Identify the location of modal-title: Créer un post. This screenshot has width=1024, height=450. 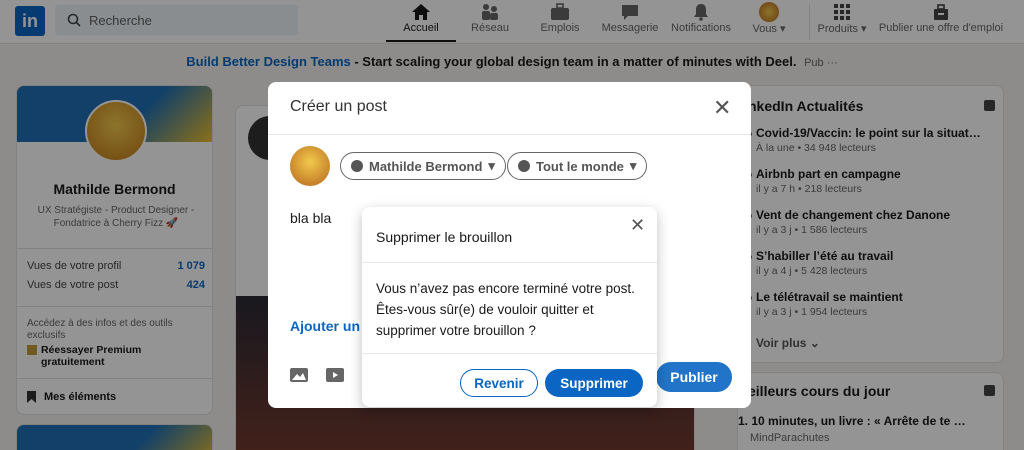
(338, 106).